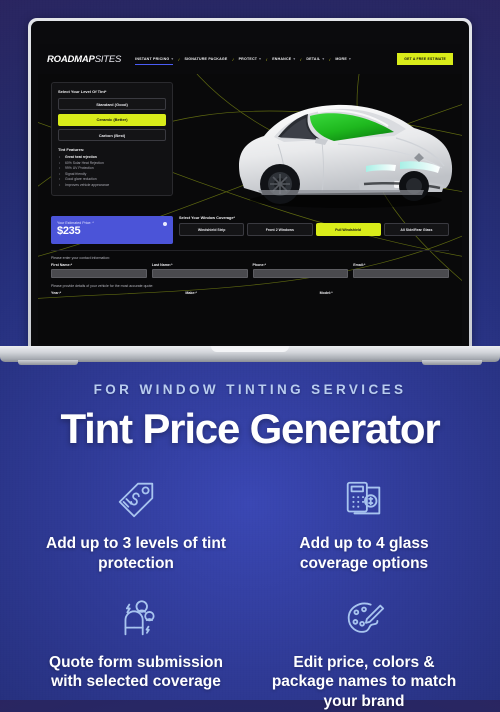  I want to click on last-name-label: Last Name:*, so click(162, 264).